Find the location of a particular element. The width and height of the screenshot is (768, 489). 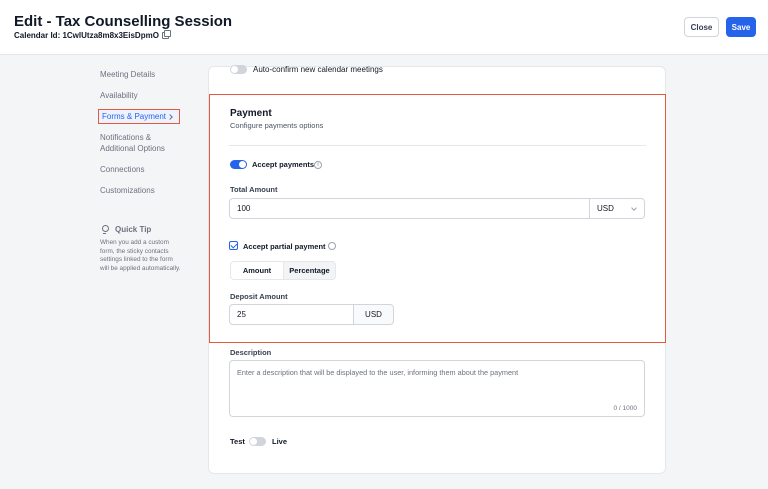

deposit-amount-input: 25 is located at coordinates (291, 314).